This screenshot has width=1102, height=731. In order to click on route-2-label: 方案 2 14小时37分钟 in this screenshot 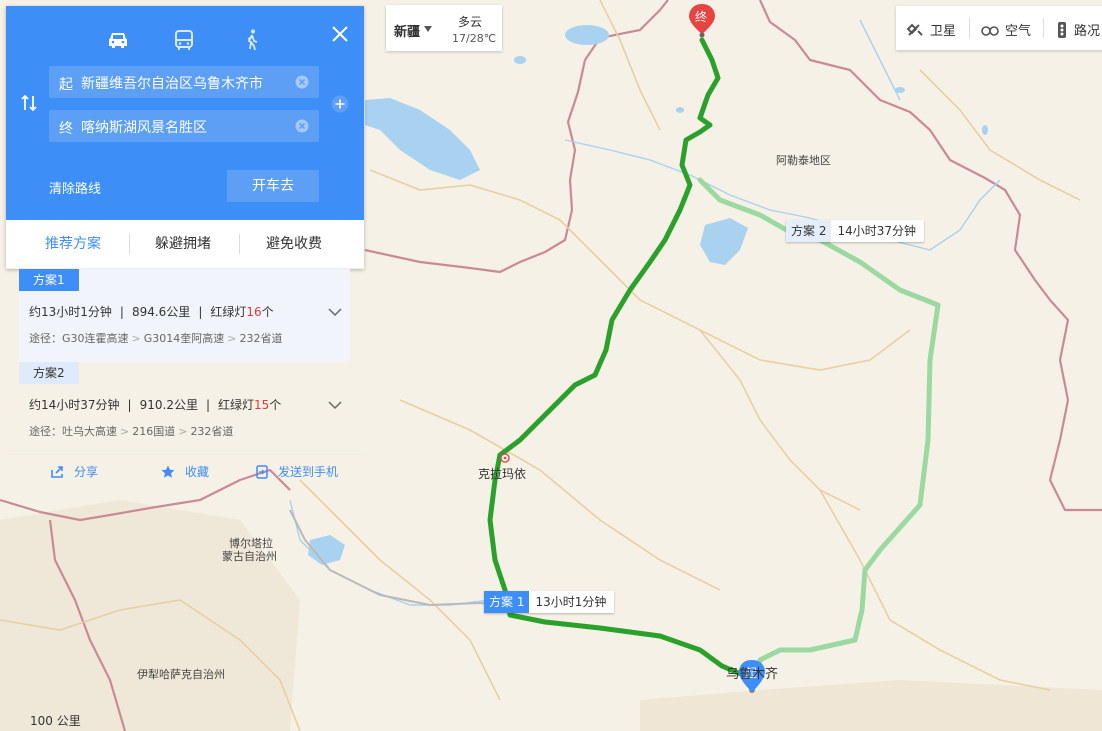, I will do `click(855, 231)`.